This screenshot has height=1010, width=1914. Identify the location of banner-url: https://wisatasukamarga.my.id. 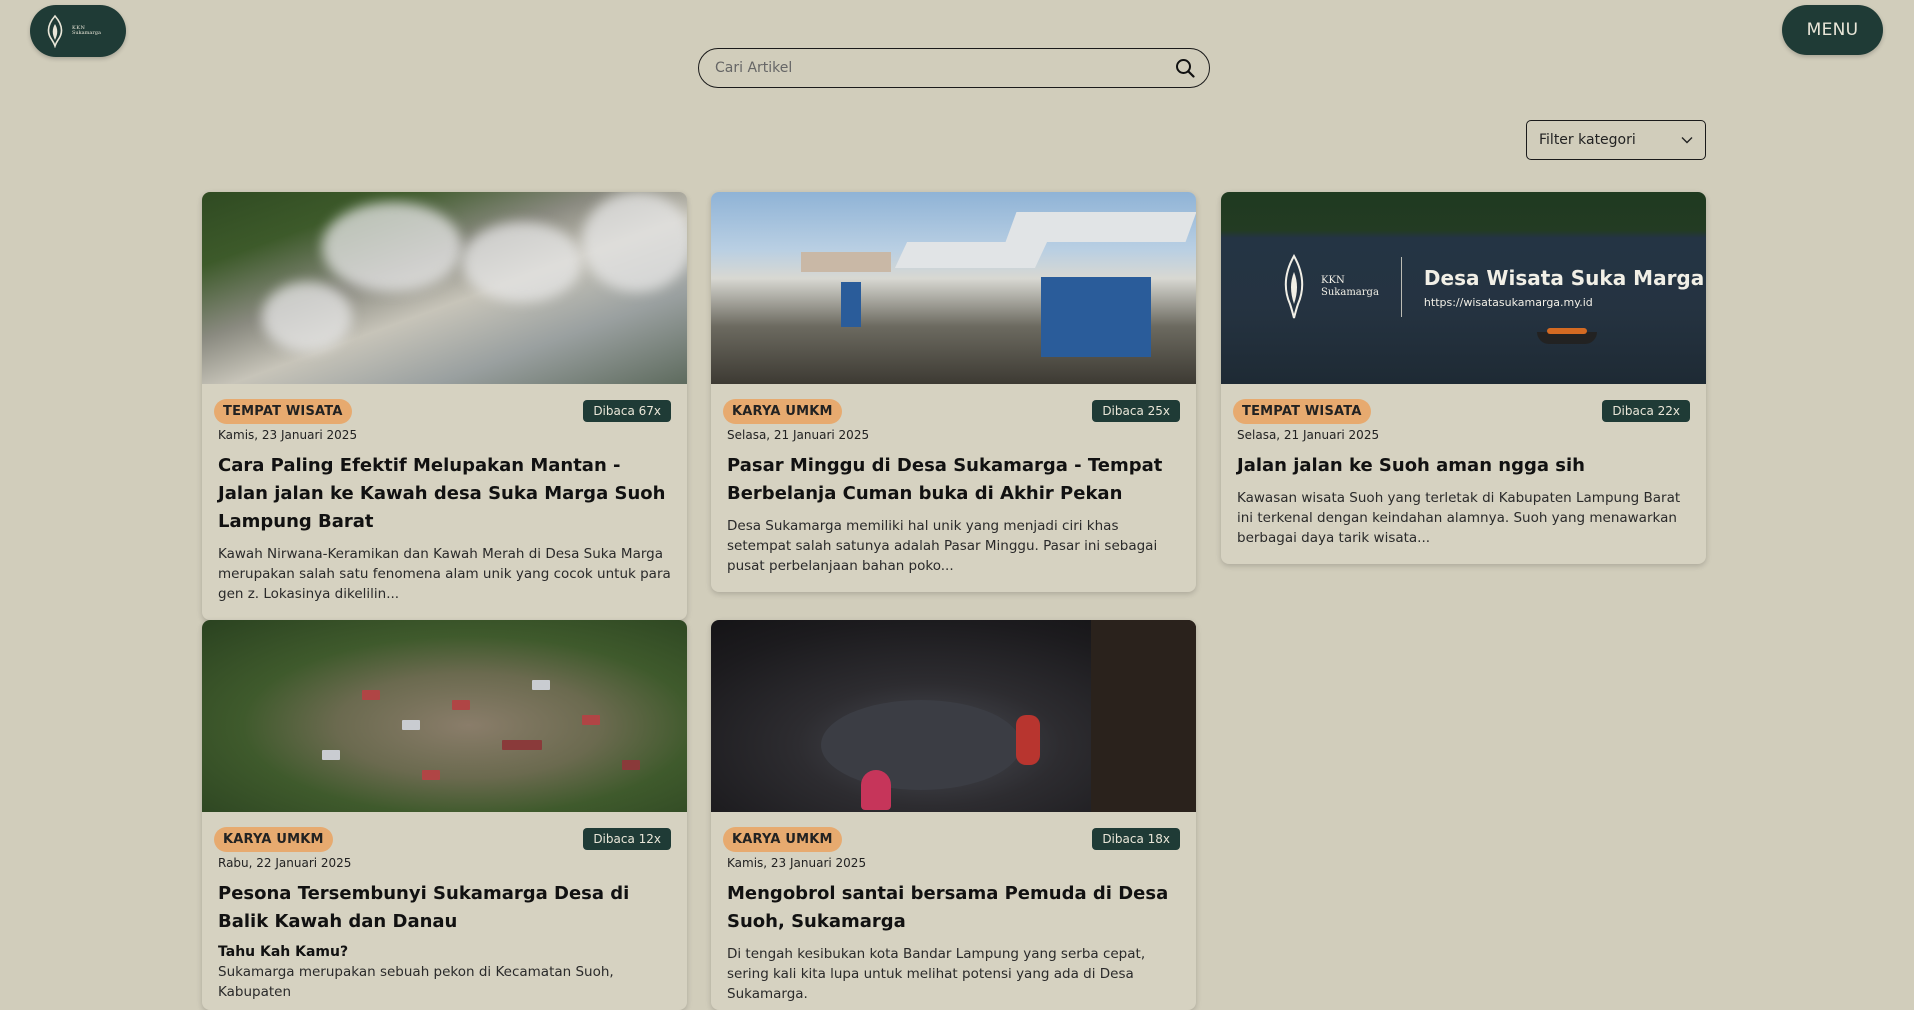
(1508, 302).